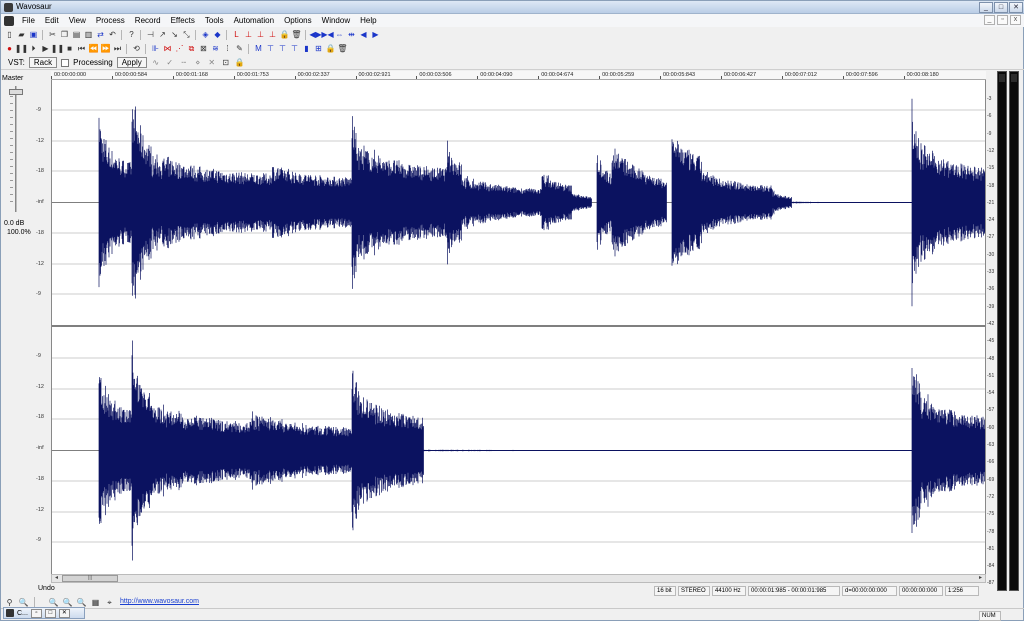 The height and width of the screenshot is (621, 1024). Describe the element at coordinates (179, 48) in the screenshot. I see `envelope-icon: ⋰` at that location.